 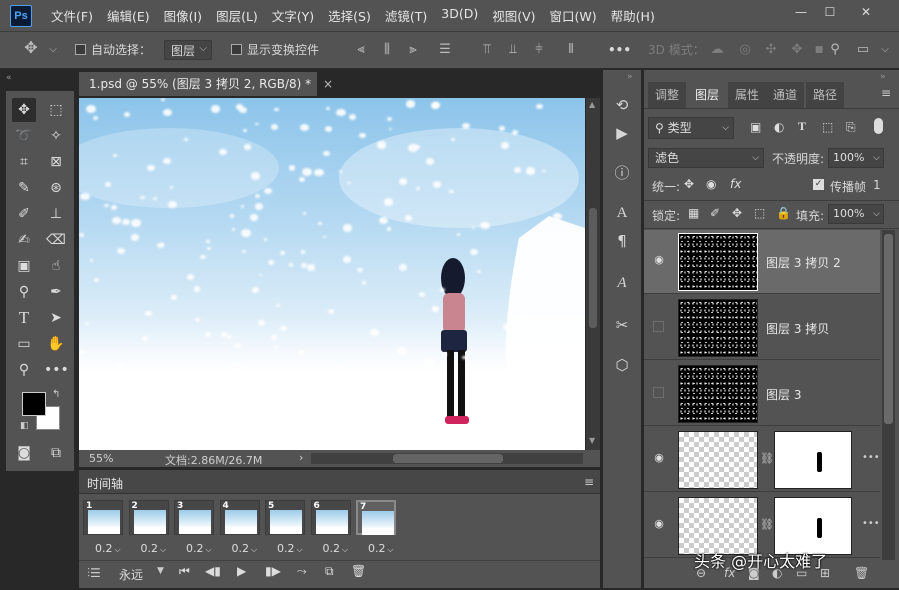 I want to click on filter-type-icon: T, so click(x=802, y=126).